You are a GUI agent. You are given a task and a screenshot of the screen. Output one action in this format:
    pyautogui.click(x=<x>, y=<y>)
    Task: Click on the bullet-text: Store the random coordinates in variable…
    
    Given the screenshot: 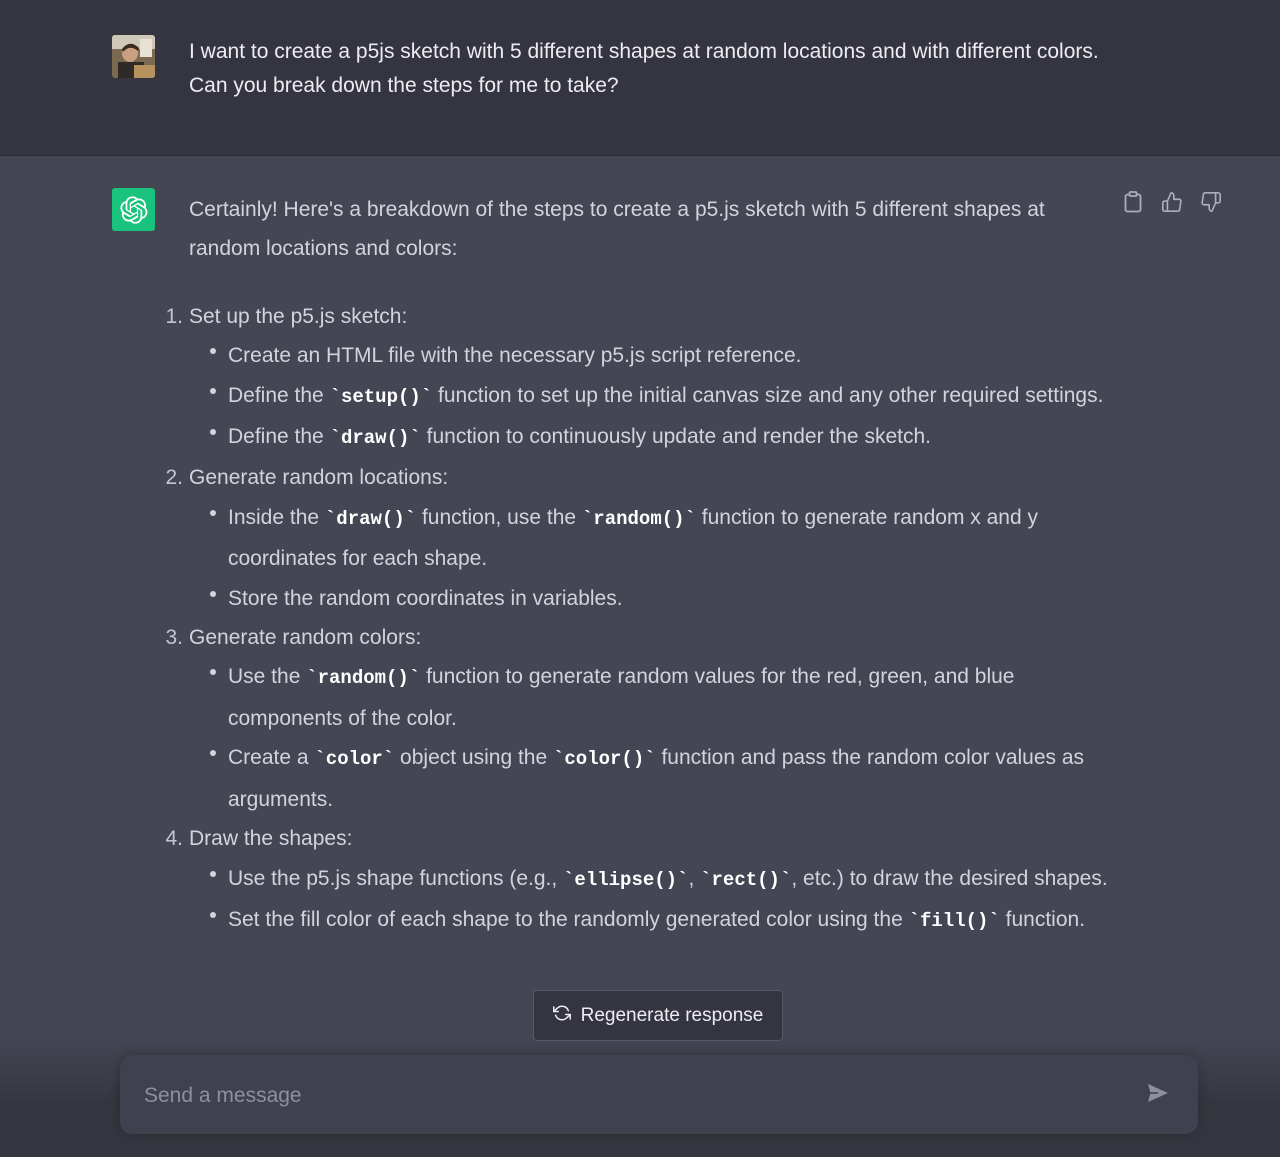 What is the action you would take?
    pyautogui.click(x=425, y=598)
    